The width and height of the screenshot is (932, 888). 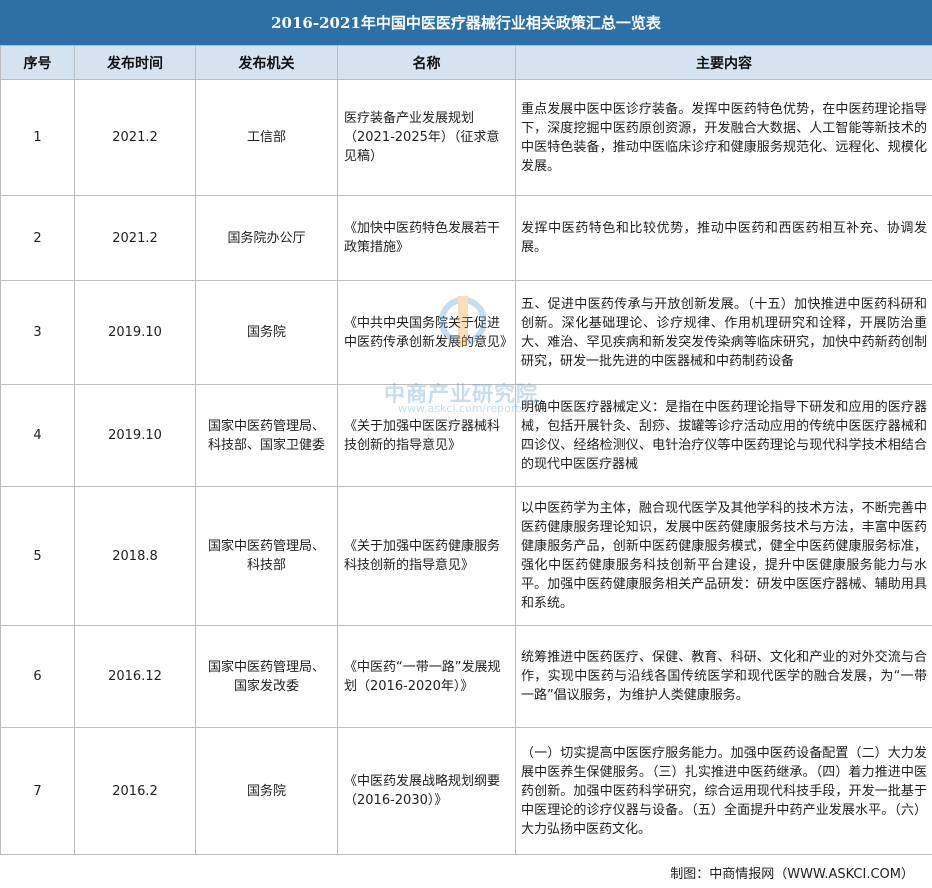 I want to click on header-row: 序号 发布时间 发布机关 名称 主要内容, so click(x=466, y=62).